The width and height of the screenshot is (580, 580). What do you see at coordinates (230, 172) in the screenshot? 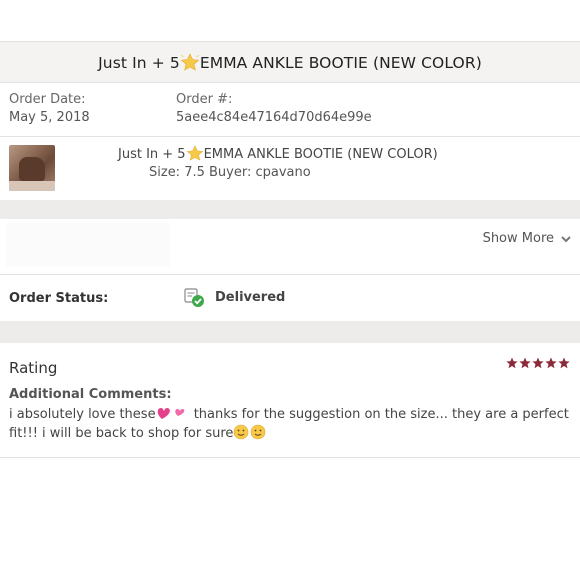
I see `item-details: Size: 7.5 Buyer: cpavano` at bounding box center [230, 172].